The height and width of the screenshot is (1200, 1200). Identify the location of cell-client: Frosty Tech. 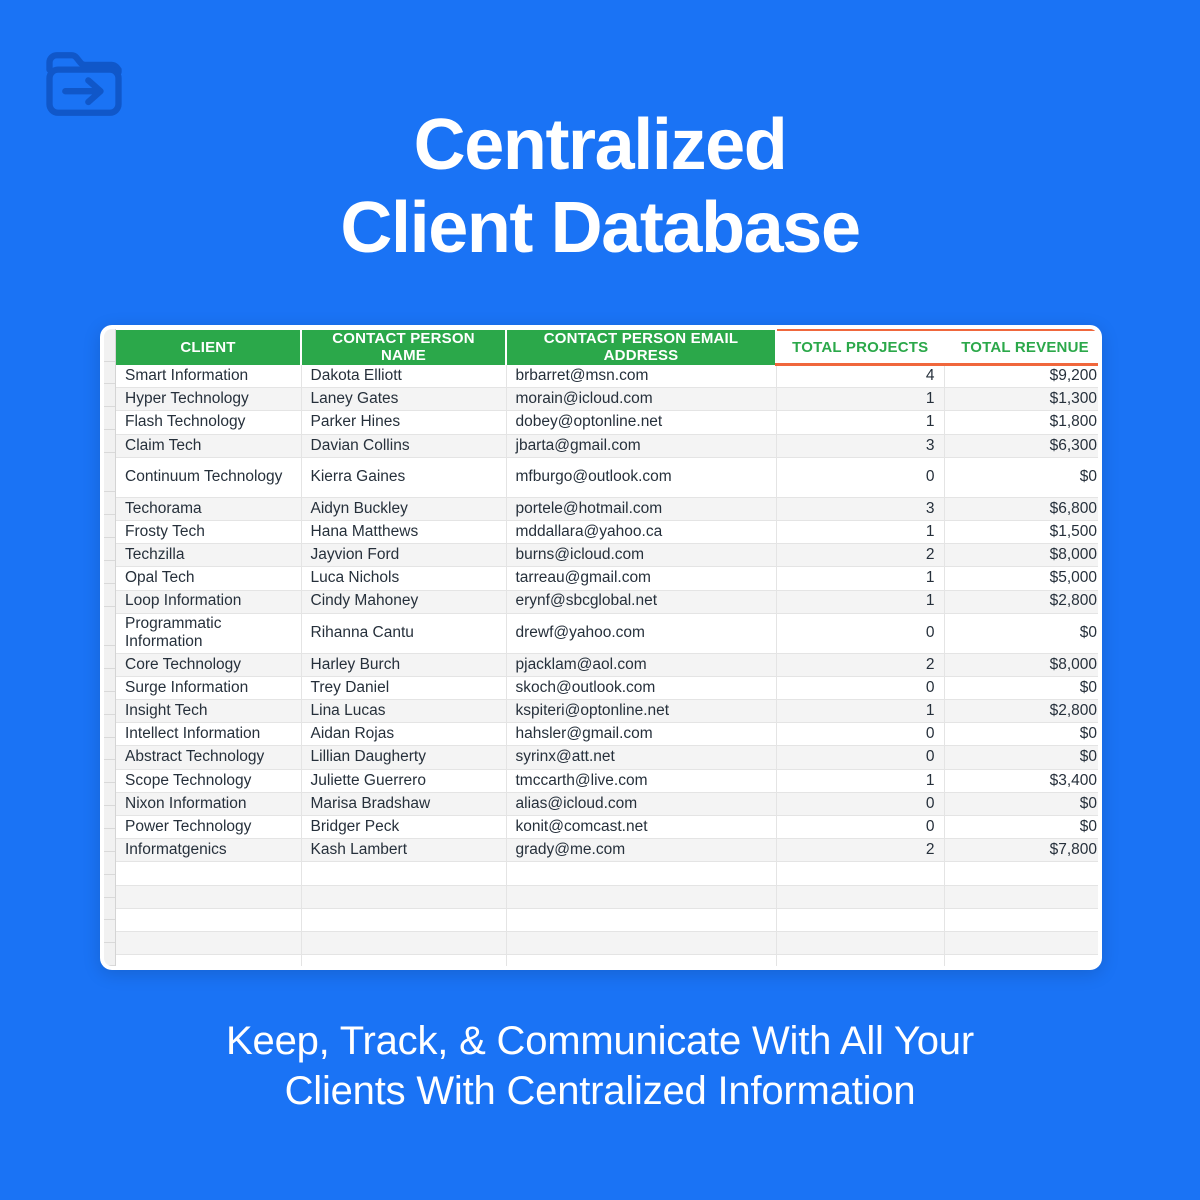
(209, 532).